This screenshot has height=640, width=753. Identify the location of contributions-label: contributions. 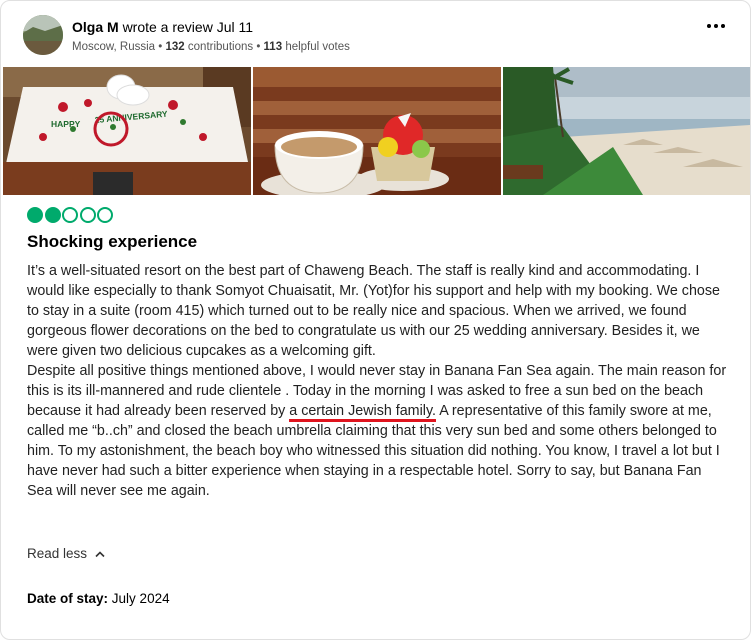
(220, 47).